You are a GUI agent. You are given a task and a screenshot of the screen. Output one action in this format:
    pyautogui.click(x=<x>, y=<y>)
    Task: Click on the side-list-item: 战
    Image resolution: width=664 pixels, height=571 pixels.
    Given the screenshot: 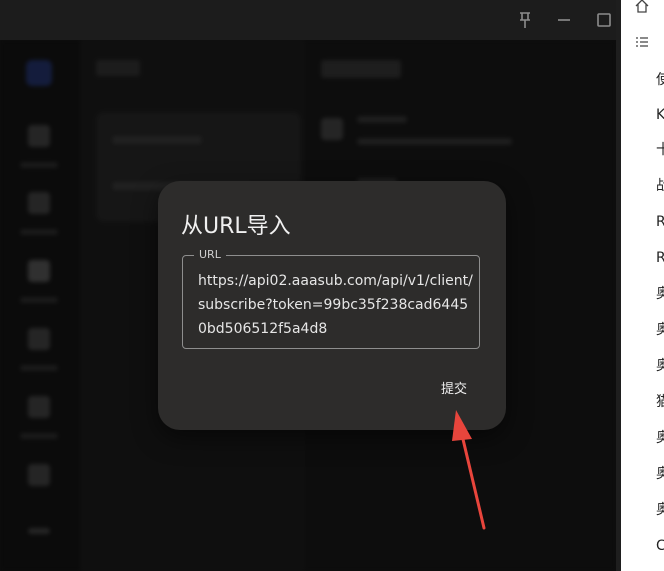 What is the action you would take?
    pyautogui.click(x=660, y=186)
    